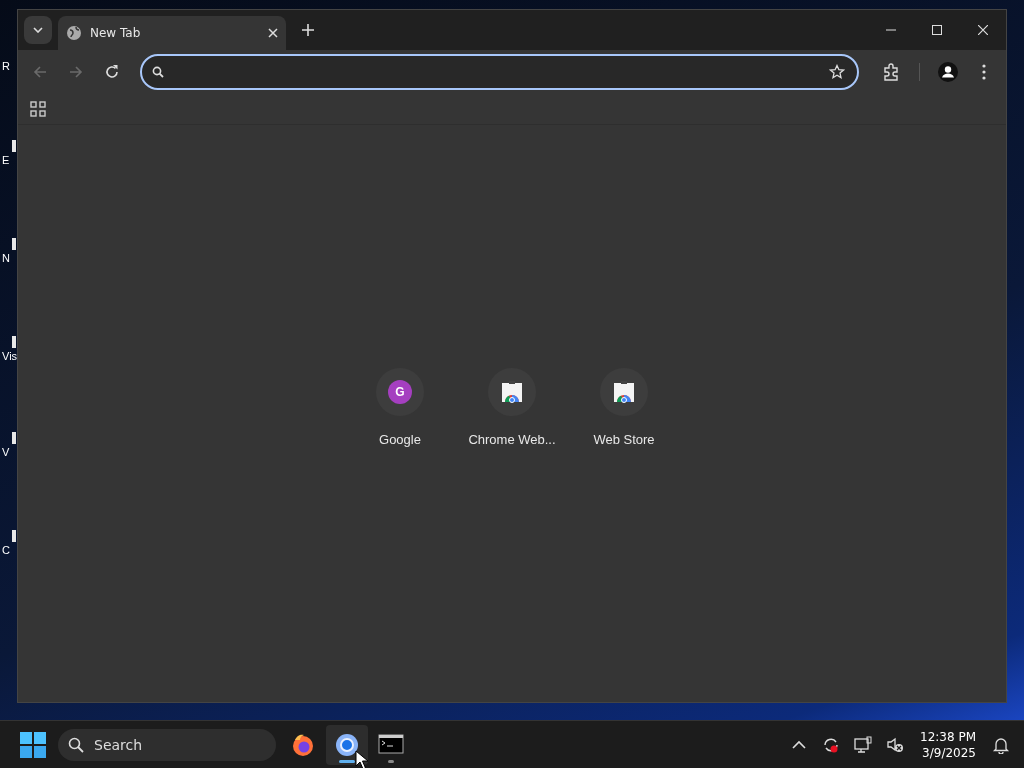 The height and width of the screenshot is (768, 1024). Describe the element at coordinates (9, 356) in the screenshot. I see `desktop-icon-label: Vis` at that location.